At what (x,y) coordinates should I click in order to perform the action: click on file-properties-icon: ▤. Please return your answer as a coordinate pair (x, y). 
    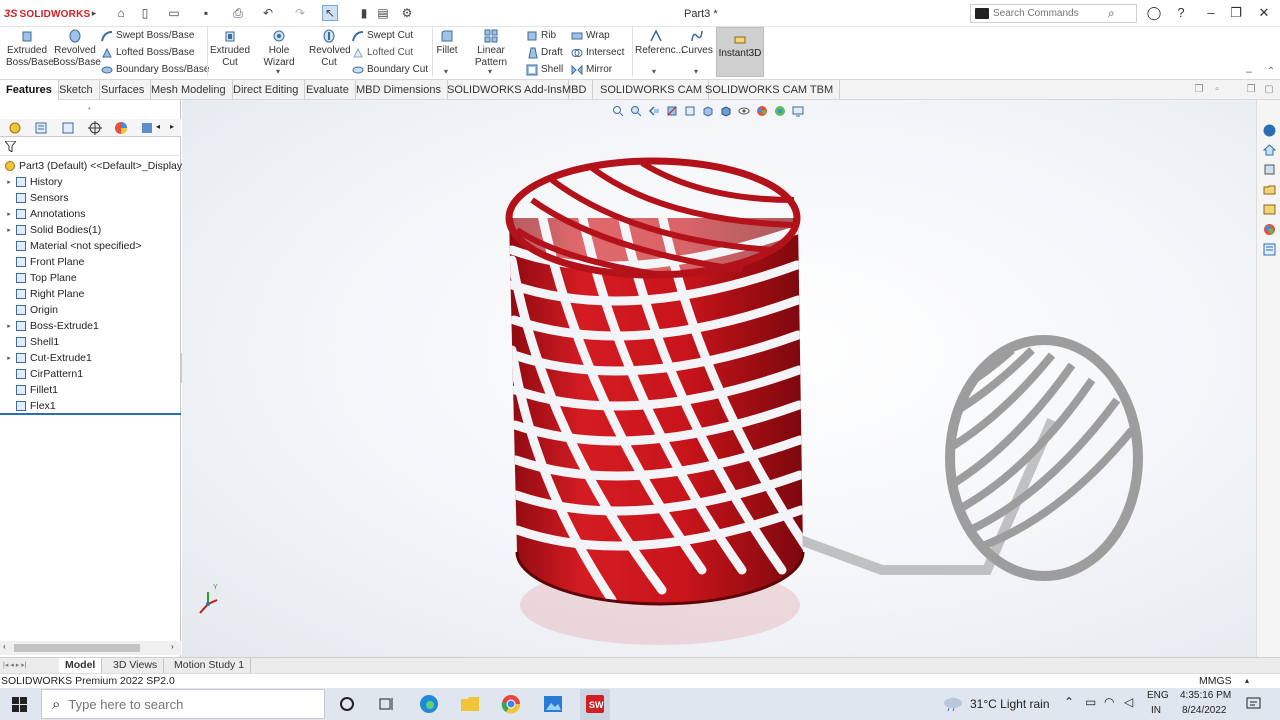
    Looking at the image, I should click on (383, 13).